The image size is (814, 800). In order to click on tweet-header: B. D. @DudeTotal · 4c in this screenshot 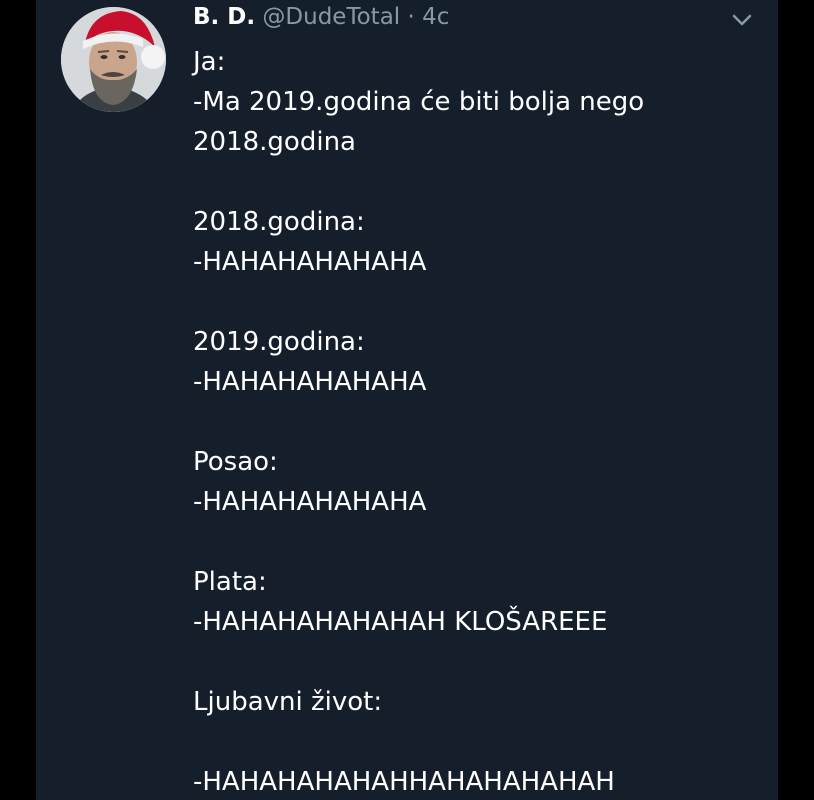, I will do `click(321, 17)`.